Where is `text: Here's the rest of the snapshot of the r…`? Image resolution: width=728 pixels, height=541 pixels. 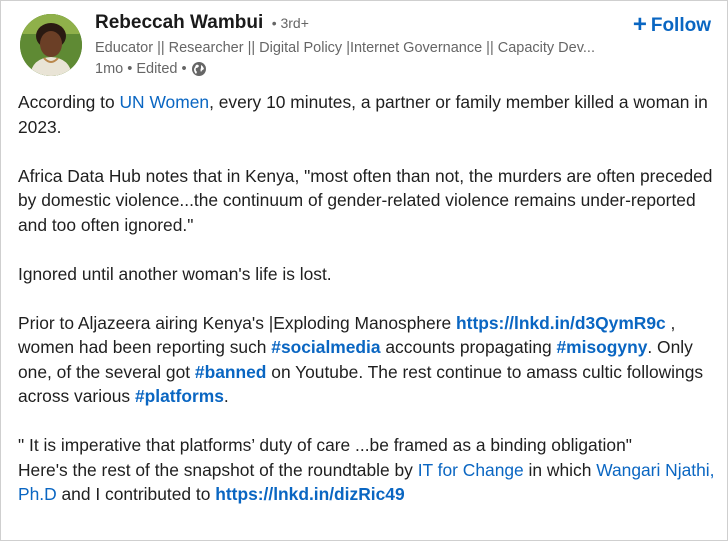
text: Here's the rest of the snapshot of the r… is located at coordinates (218, 469).